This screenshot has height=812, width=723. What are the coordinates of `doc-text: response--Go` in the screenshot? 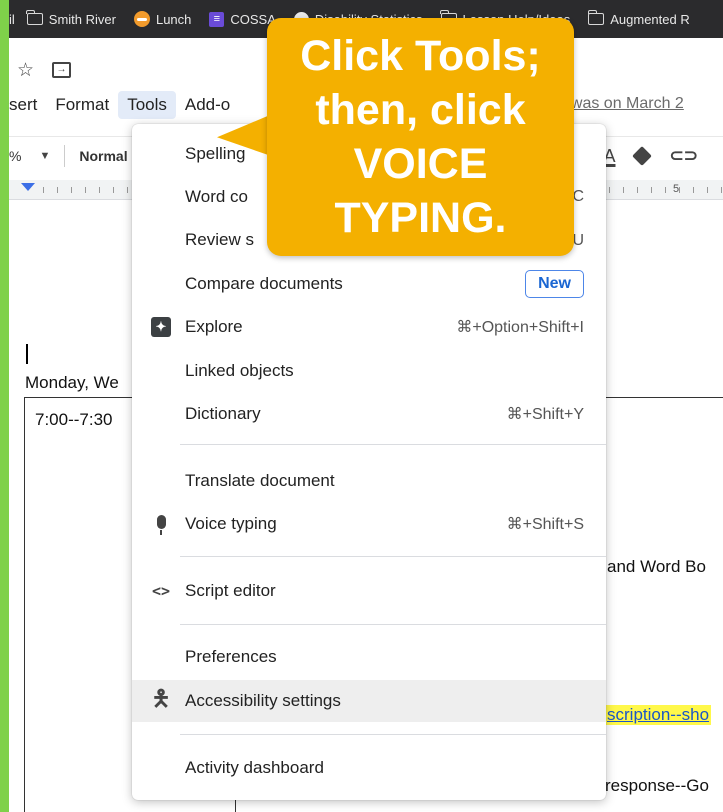 It's located at (657, 785).